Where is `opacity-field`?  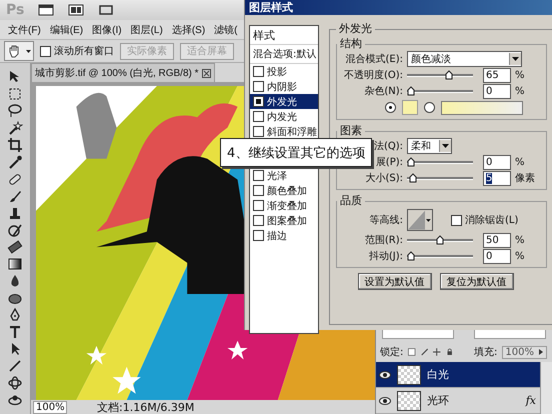
opacity-field is located at coordinates (510, 334).